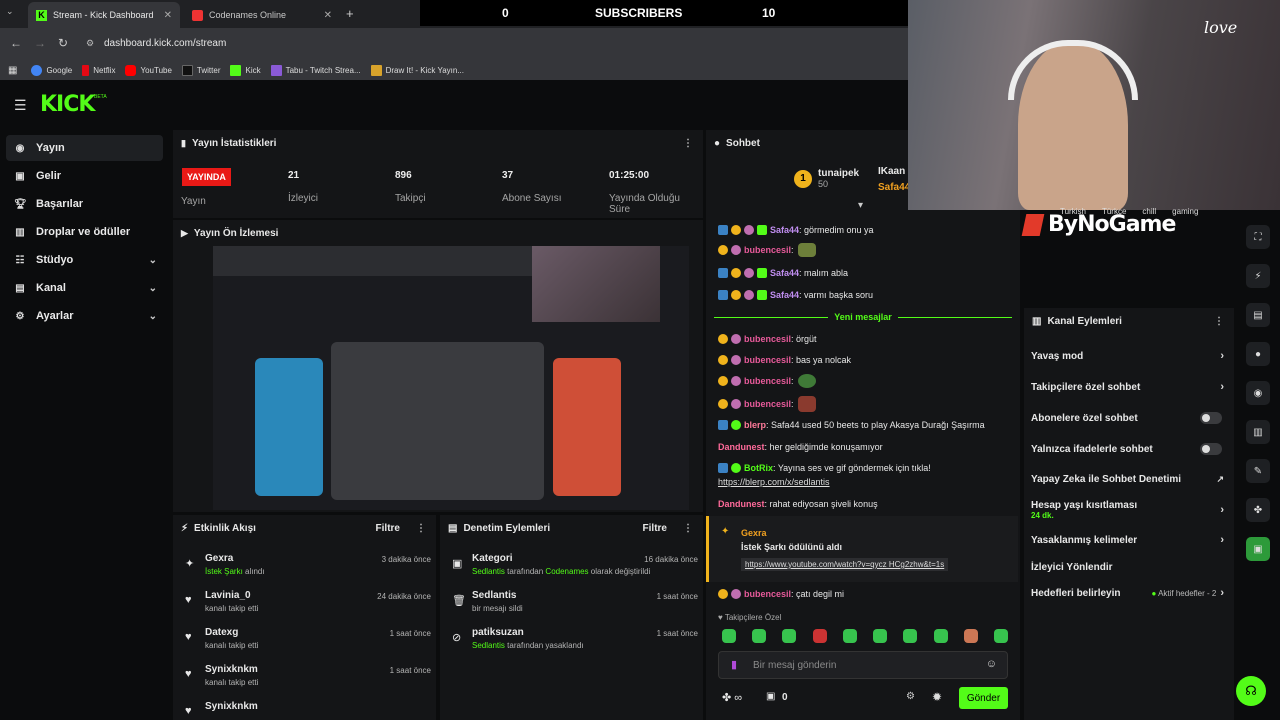  What do you see at coordinates (262, 15) in the screenshot?
I see `browser-tab-codenames: Codenames Online ✕` at bounding box center [262, 15].